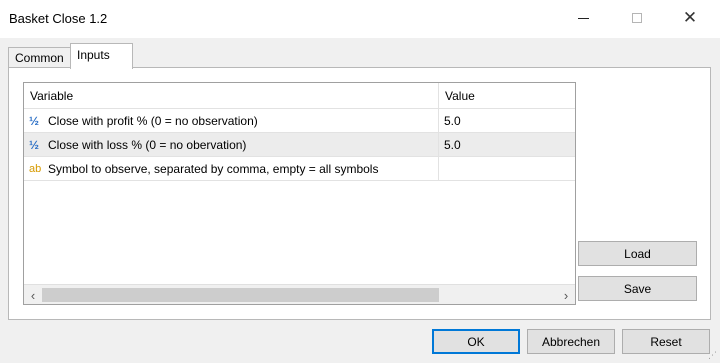 The image size is (720, 363). I want to click on close-icon: ✕, so click(690, 17).